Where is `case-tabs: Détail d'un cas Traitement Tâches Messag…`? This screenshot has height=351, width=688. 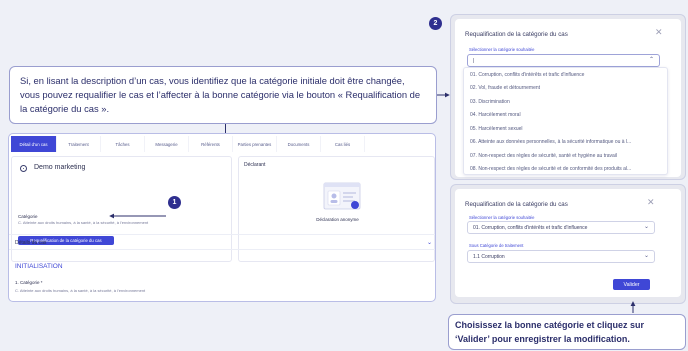 case-tabs: Détail d'un cas Traitement Tâches Messag… is located at coordinates (188, 144).